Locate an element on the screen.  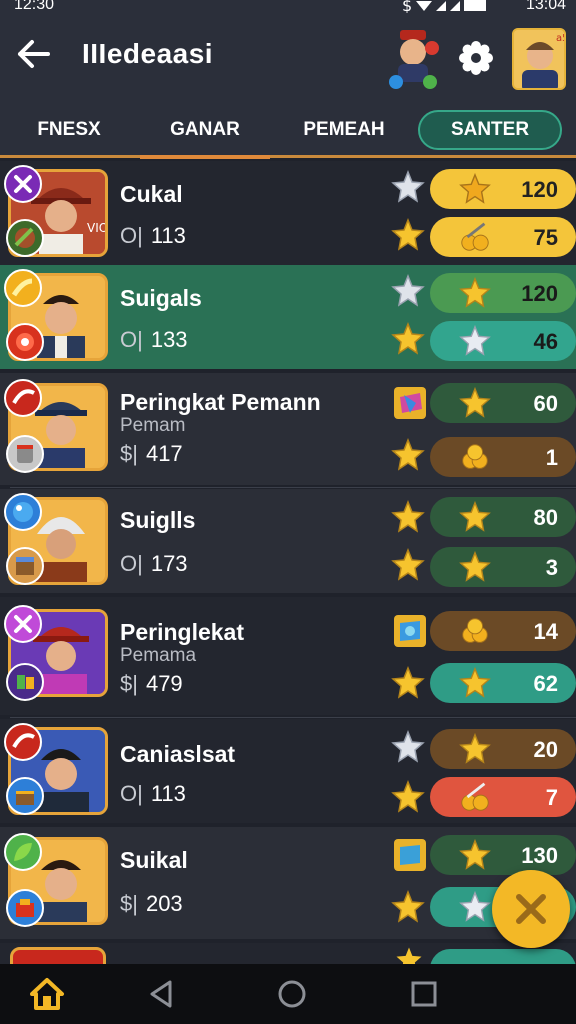
banana-badge-icon is located at coordinates (23, 288).